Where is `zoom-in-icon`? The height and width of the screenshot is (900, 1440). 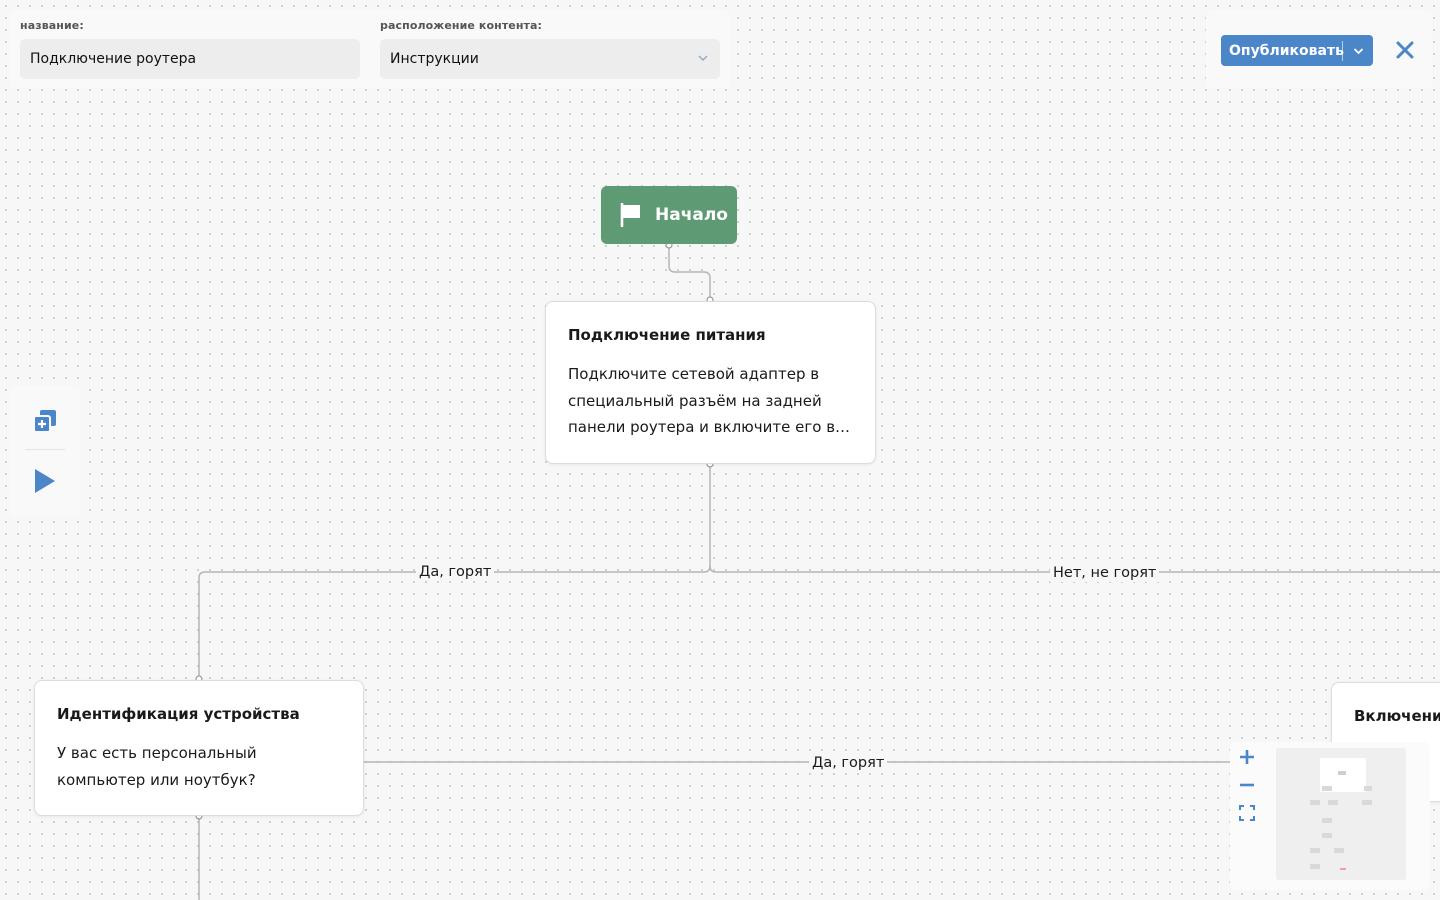 zoom-in-icon is located at coordinates (1247, 757).